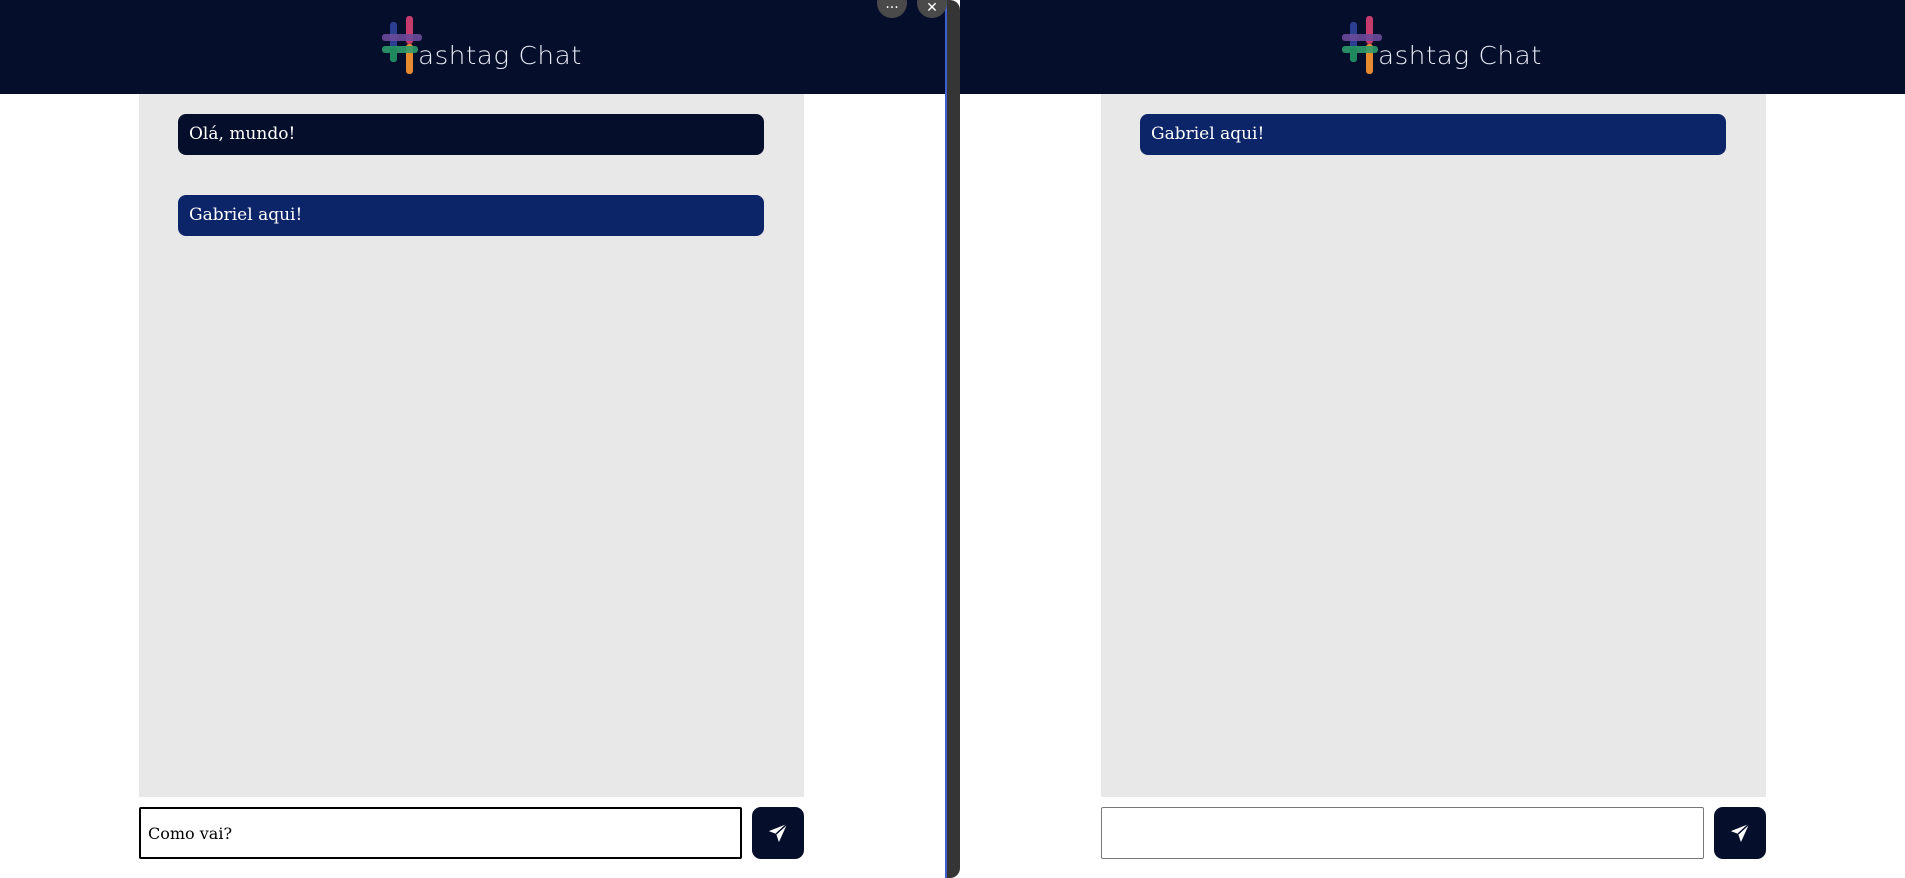 The image size is (1905, 878). Describe the element at coordinates (471, 134) in the screenshot. I see `chat-message: Olá, mundo!` at that location.